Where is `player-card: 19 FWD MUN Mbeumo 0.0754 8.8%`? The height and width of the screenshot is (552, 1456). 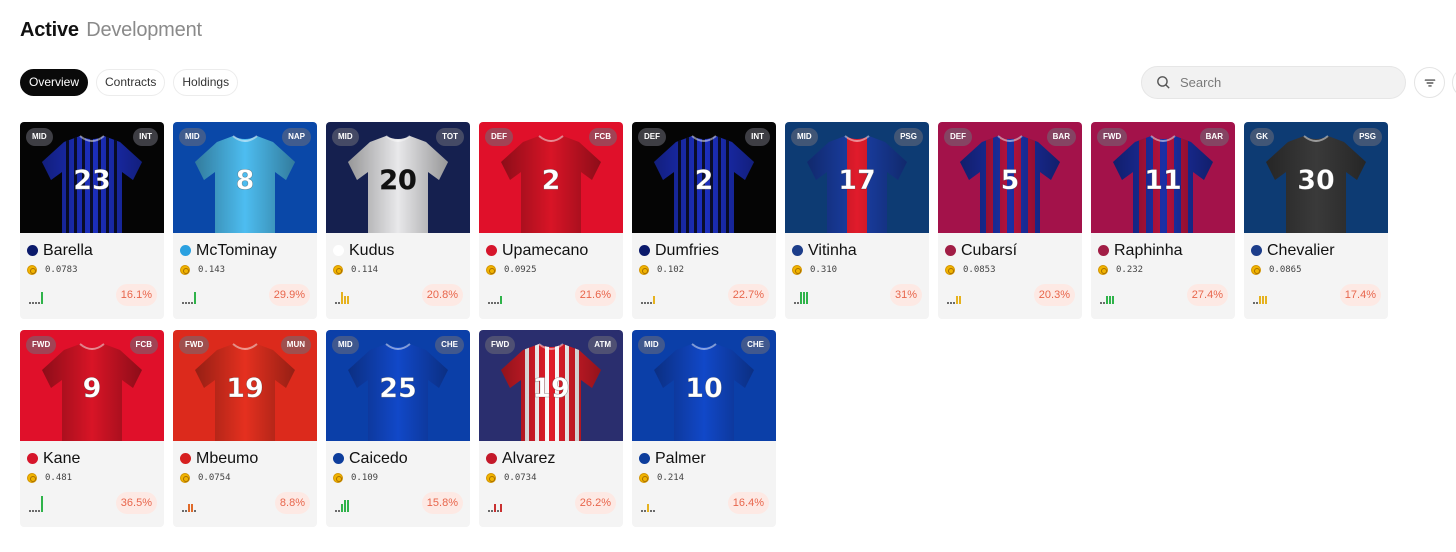 player-card: 19 FWD MUN Mbeumo 0.0754 8.8% is located at coordinates (245, 428).